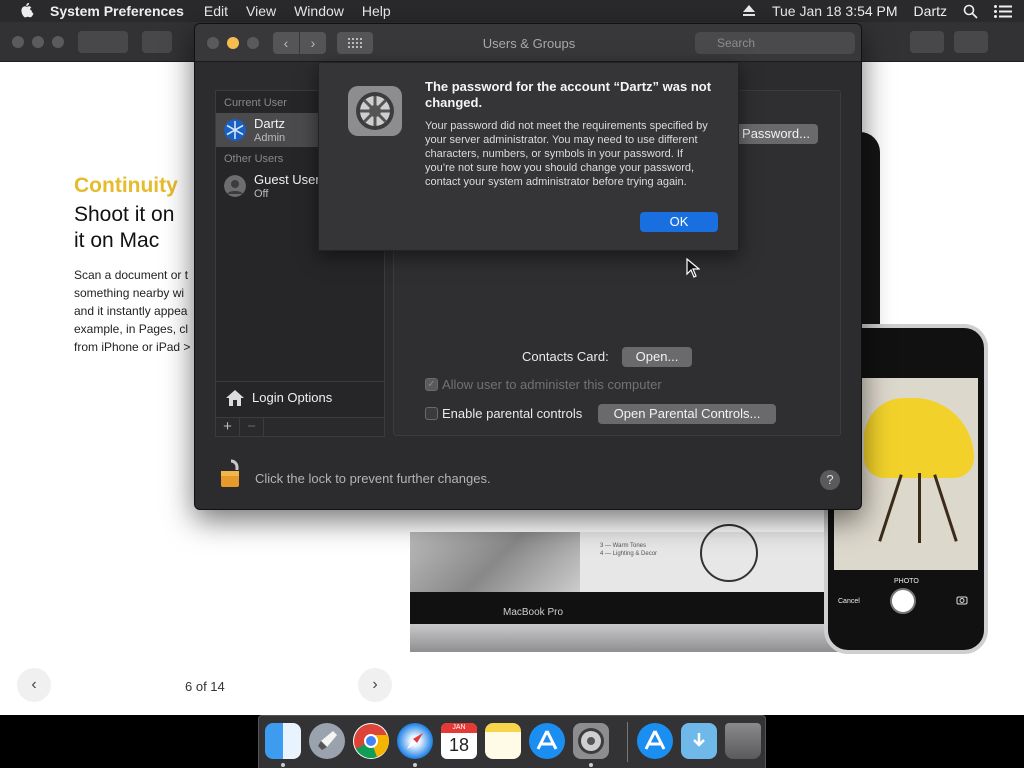  What do you see at coordinates (375, 111) in the screenshot?
I see `system-preferences-gear-icon` at bounding box center [375, 111].